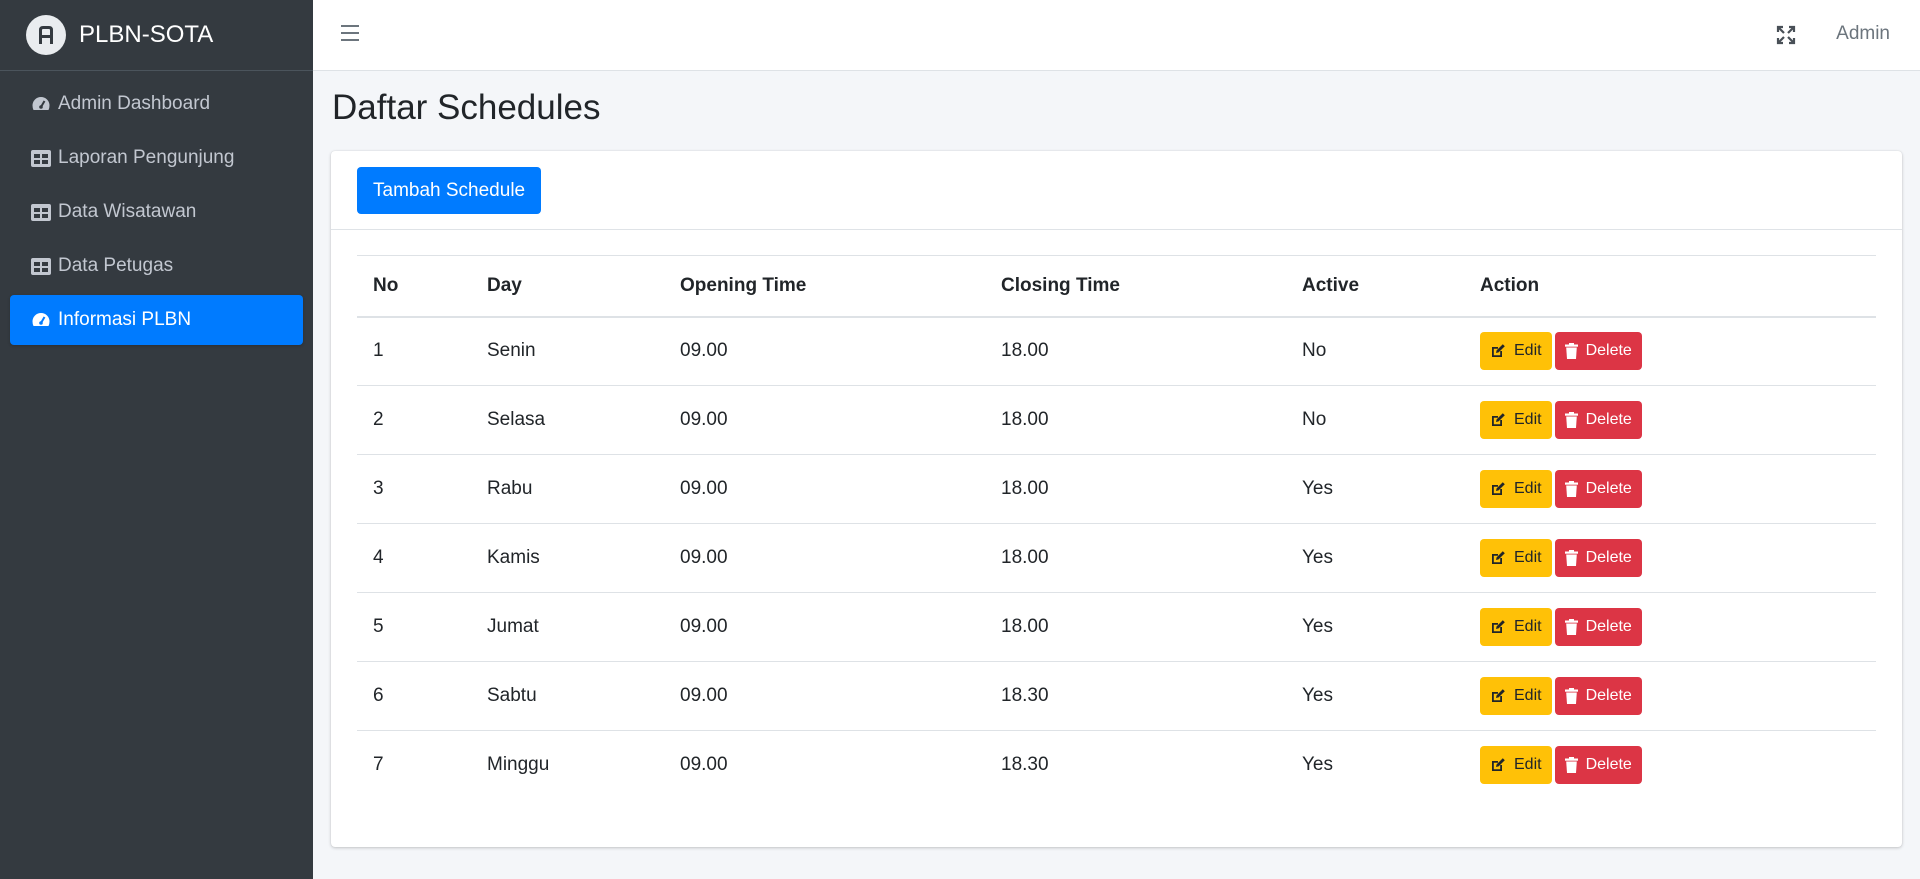 This screenshot has width=1920, height=879. What do you see at coordinates (1116, 765) in the screenshot?
I see `table-row: 7 Minggu 09.00 18.30 Yes Edit Delete` at bounding box center [1116, 765].